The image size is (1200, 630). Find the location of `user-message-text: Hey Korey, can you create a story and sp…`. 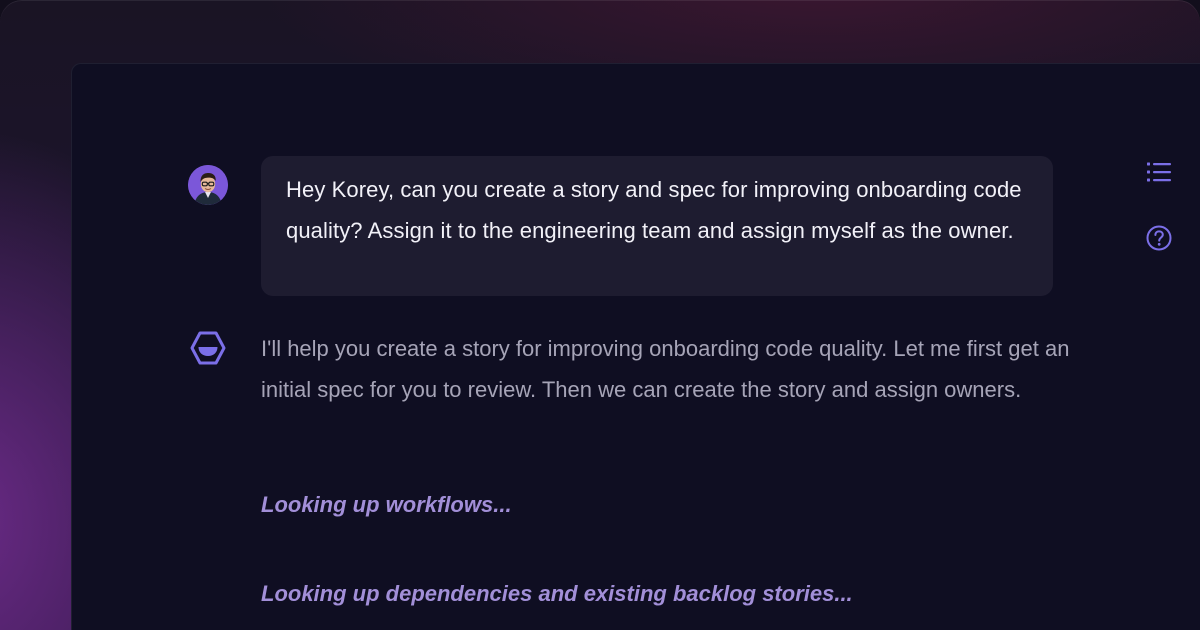

user-message-text: Hey Korey, can you create a story and sp… is located at coordinates (654, 210).